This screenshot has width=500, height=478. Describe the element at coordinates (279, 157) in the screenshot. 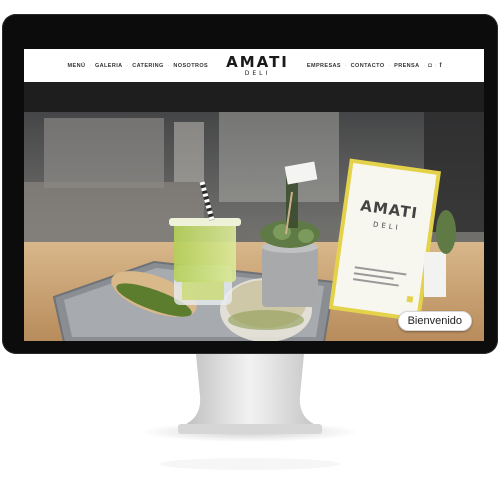

I see `blurred-shelf` at that location.